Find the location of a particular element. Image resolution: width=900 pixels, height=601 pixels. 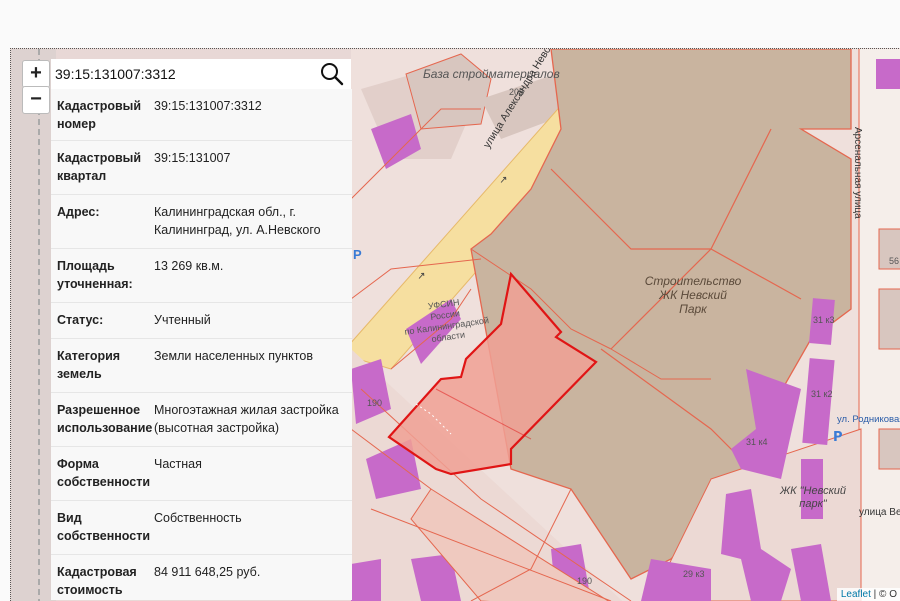

label-31k2: 31 к2 is located at coordinates (822, 394).